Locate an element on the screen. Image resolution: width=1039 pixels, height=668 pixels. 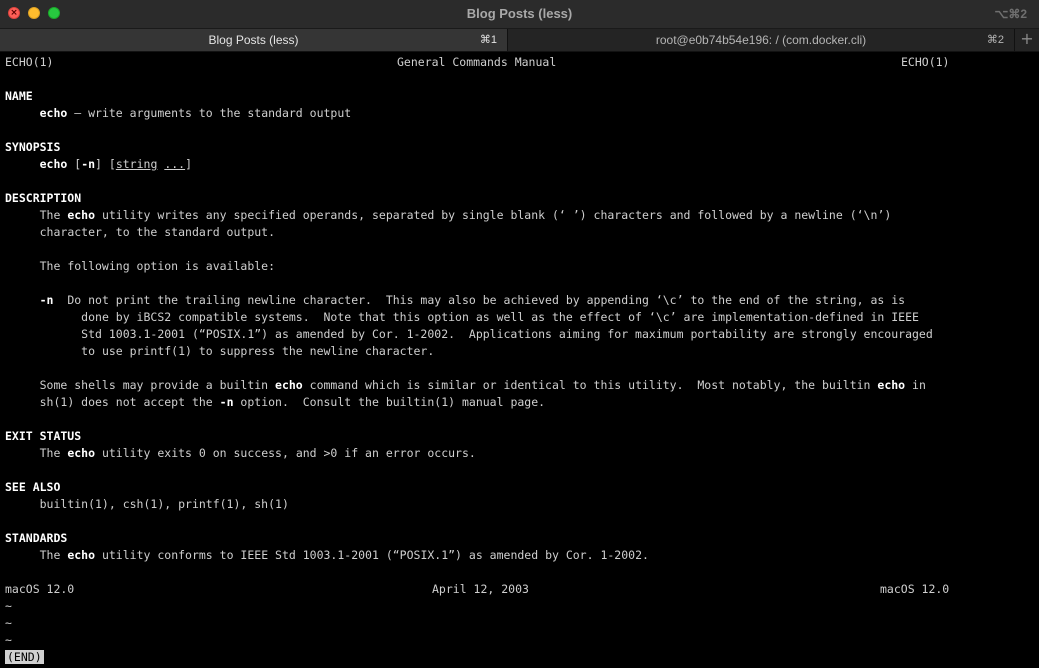
tab-label: root@e0b74b54e196: / (com.docker.cli) is located at coordinates (761, 40).